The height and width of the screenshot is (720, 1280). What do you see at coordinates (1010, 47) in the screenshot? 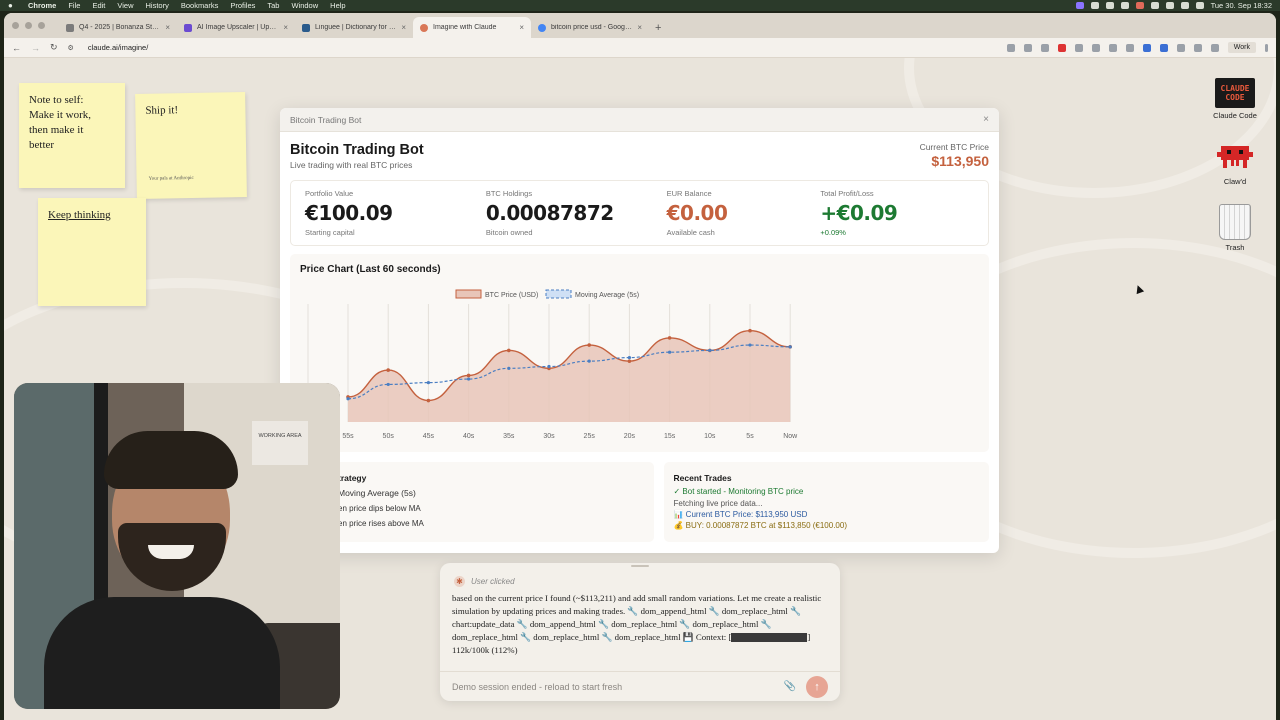
I see `zoom-icon` at bounding box center [1010, 47].